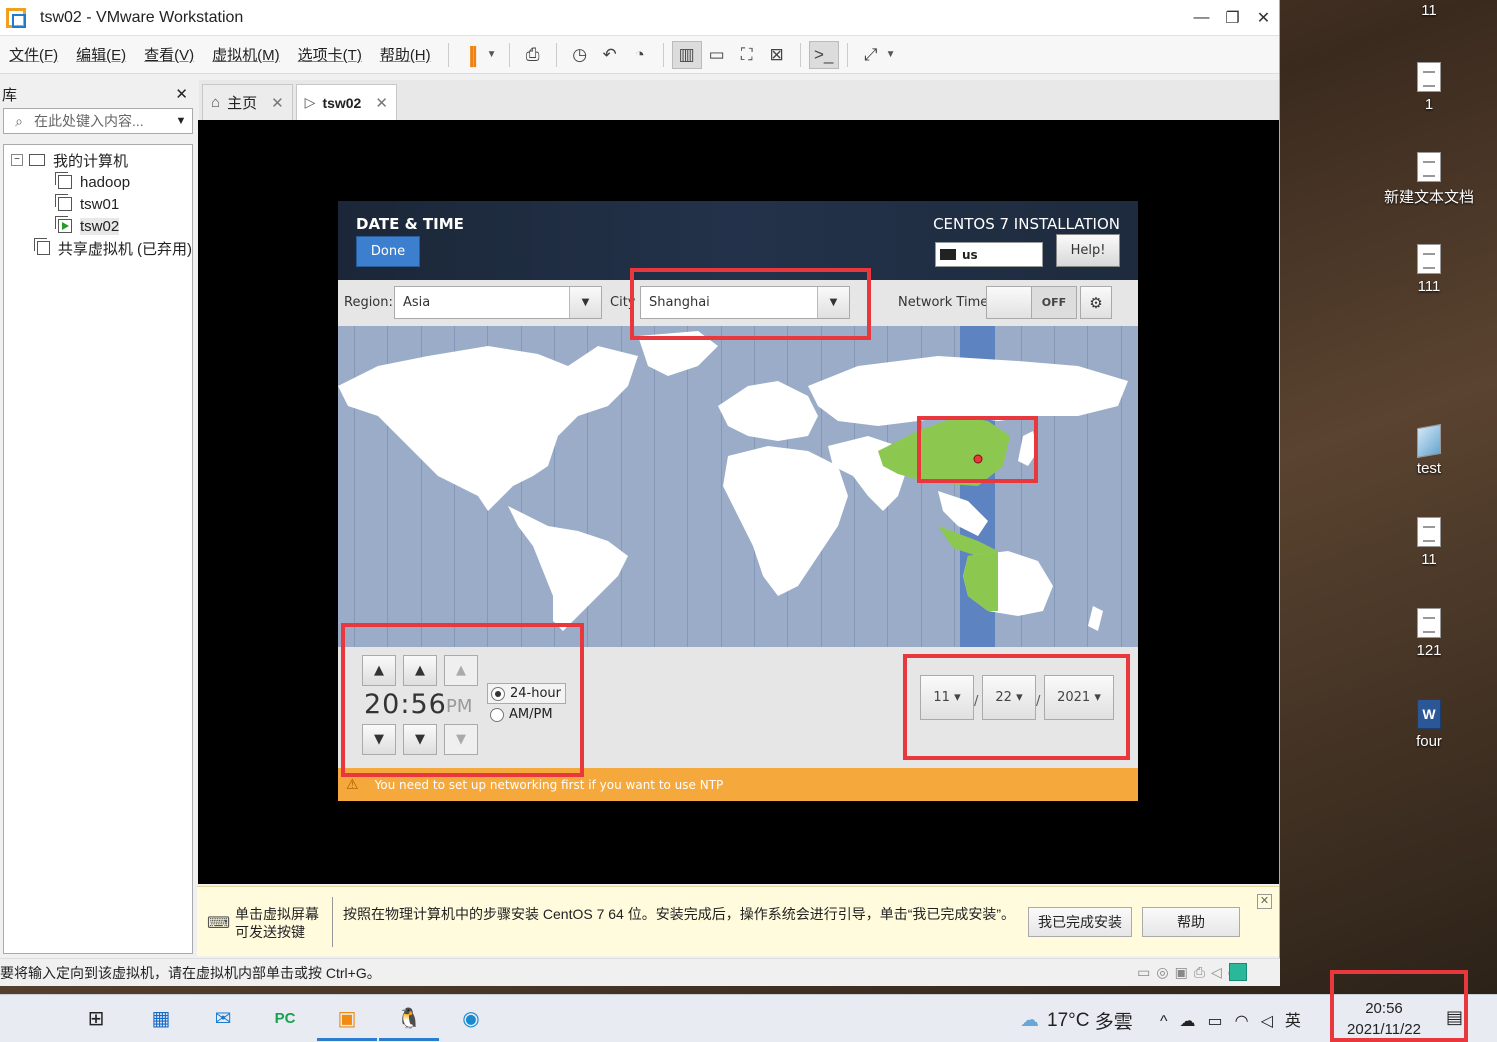  Describe the element at coordinates (420, 670) in the screenshot. I see `minute-up-button: ▲` at that location.